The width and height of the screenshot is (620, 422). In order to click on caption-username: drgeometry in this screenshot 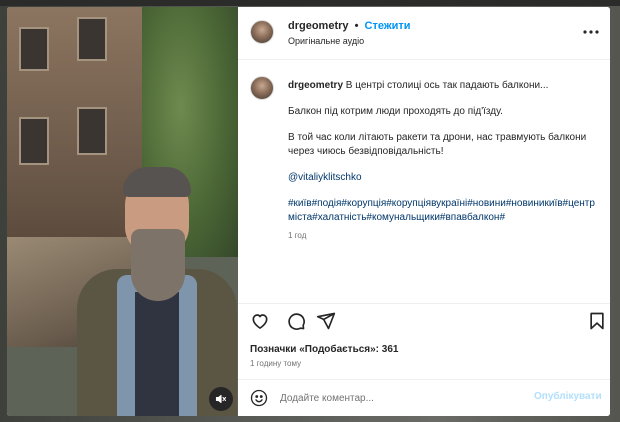, I will do `click(315, 85)`.